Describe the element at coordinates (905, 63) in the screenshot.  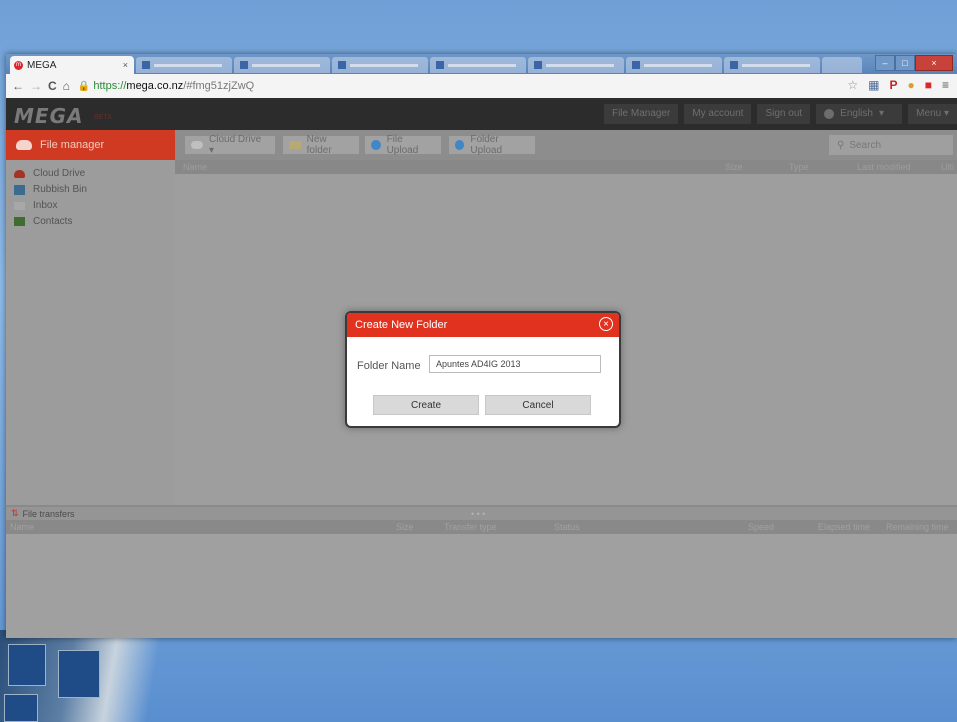
I see `maximize-icon: □` at that location.